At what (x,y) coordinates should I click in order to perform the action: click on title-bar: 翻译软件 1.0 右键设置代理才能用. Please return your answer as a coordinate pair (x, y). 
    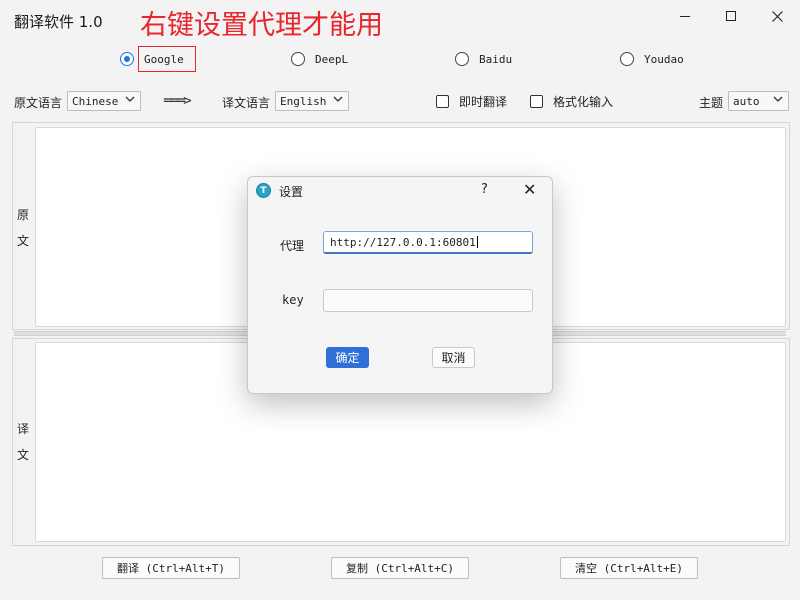
    Looking at the image, I should click on (400, 19).